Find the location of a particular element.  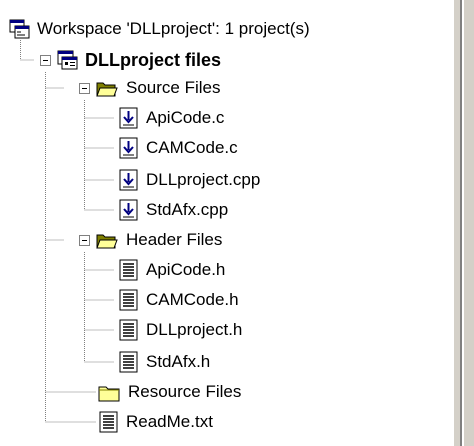

tree-item-resource-files: Resource Files is located at coordinates (168, 392).